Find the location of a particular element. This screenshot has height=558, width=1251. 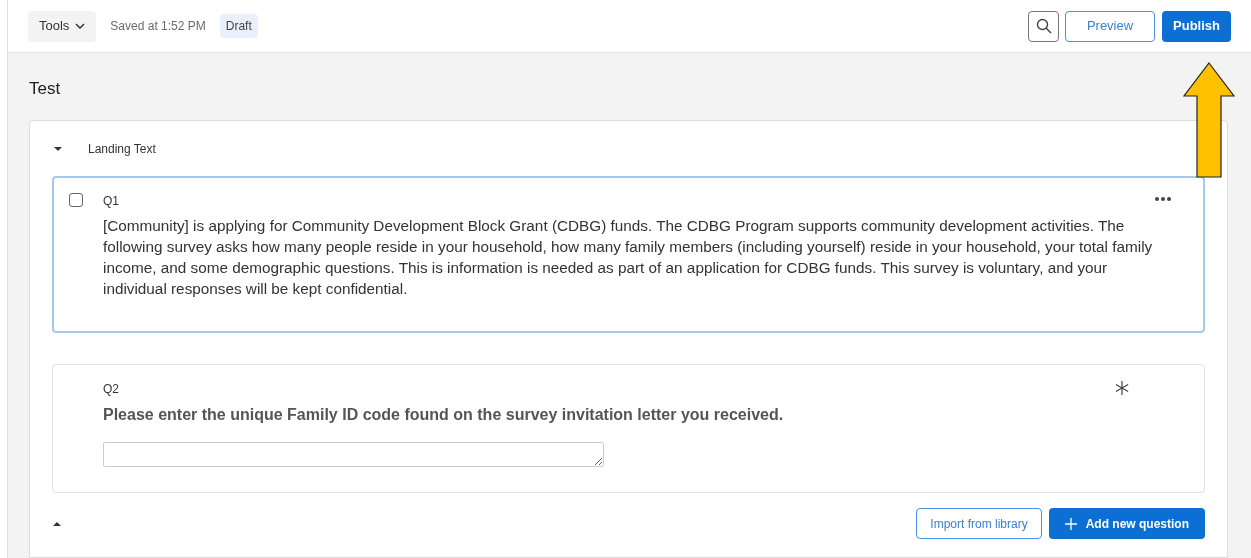

saved-status-text: Saved at 1:52 PM is located at coordinates (158, 26).